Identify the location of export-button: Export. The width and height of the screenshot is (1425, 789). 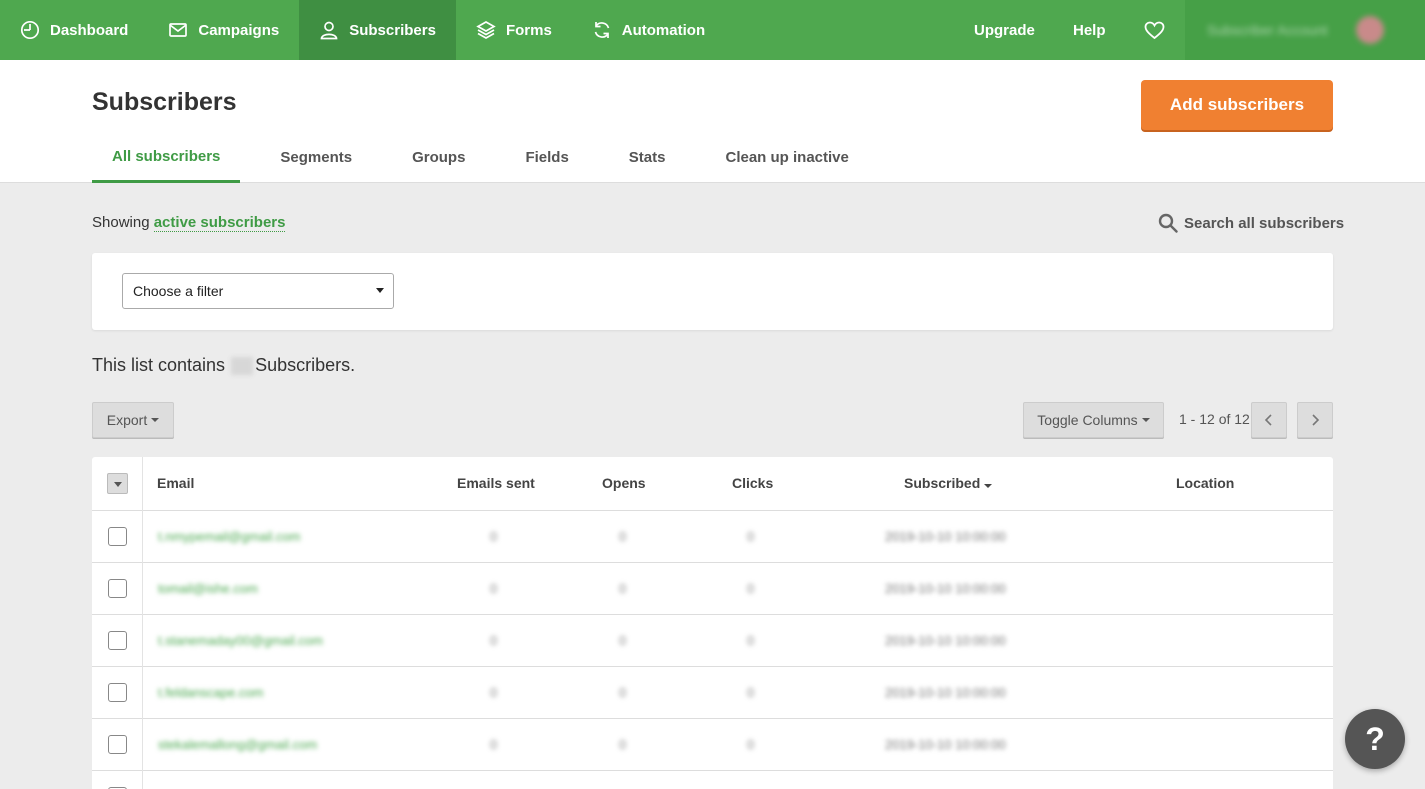
(133, 420).